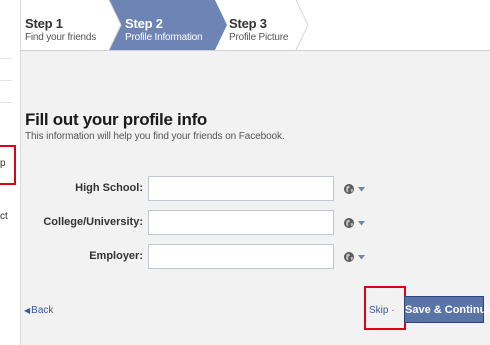  Describe the element at coordinates (116, 119) in the screenshot. I see `page-title: Fill out your profile info` at that location.